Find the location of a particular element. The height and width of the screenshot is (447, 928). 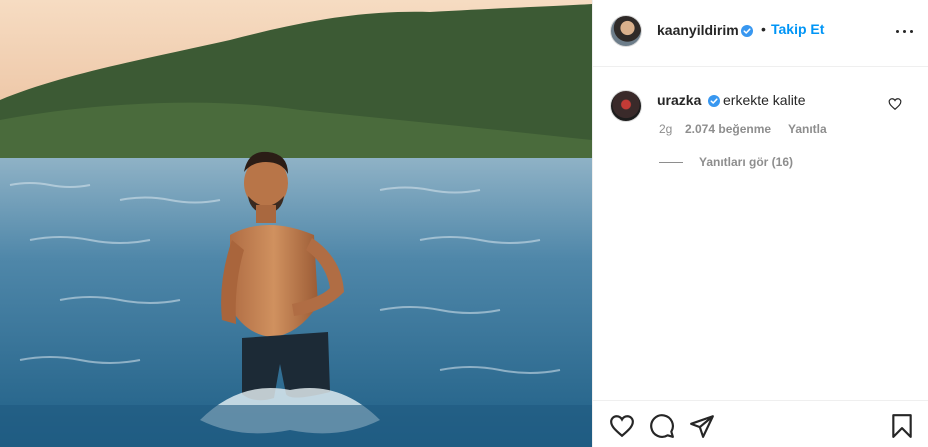

owner-avatar is located at coordinates (626, 31).